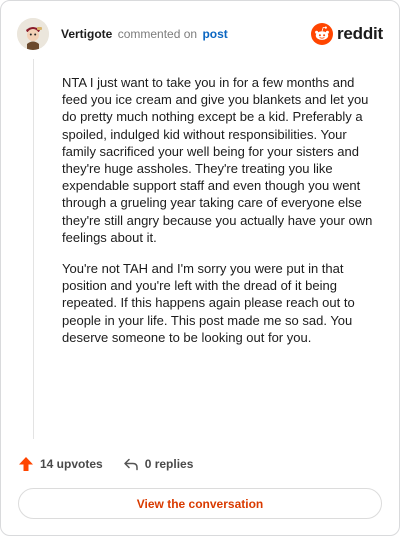  What do you see at coordinates (200, 503) in the screenshot?
I see `view-conversation-button: View the conversation` at bounding box center [200, 503].